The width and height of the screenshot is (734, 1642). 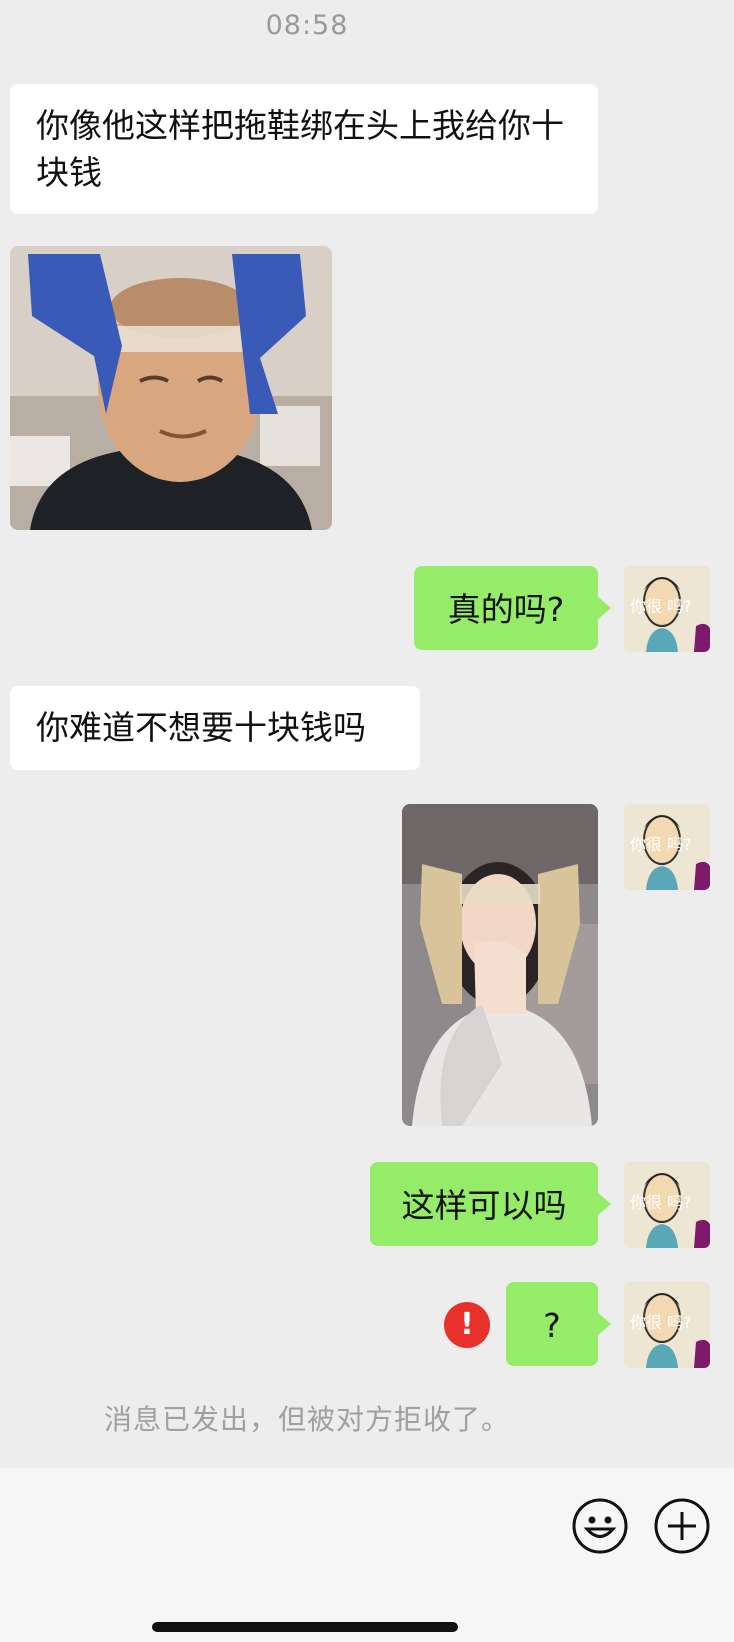 I want to click on plus-icon, so click(x=682, y=1526).